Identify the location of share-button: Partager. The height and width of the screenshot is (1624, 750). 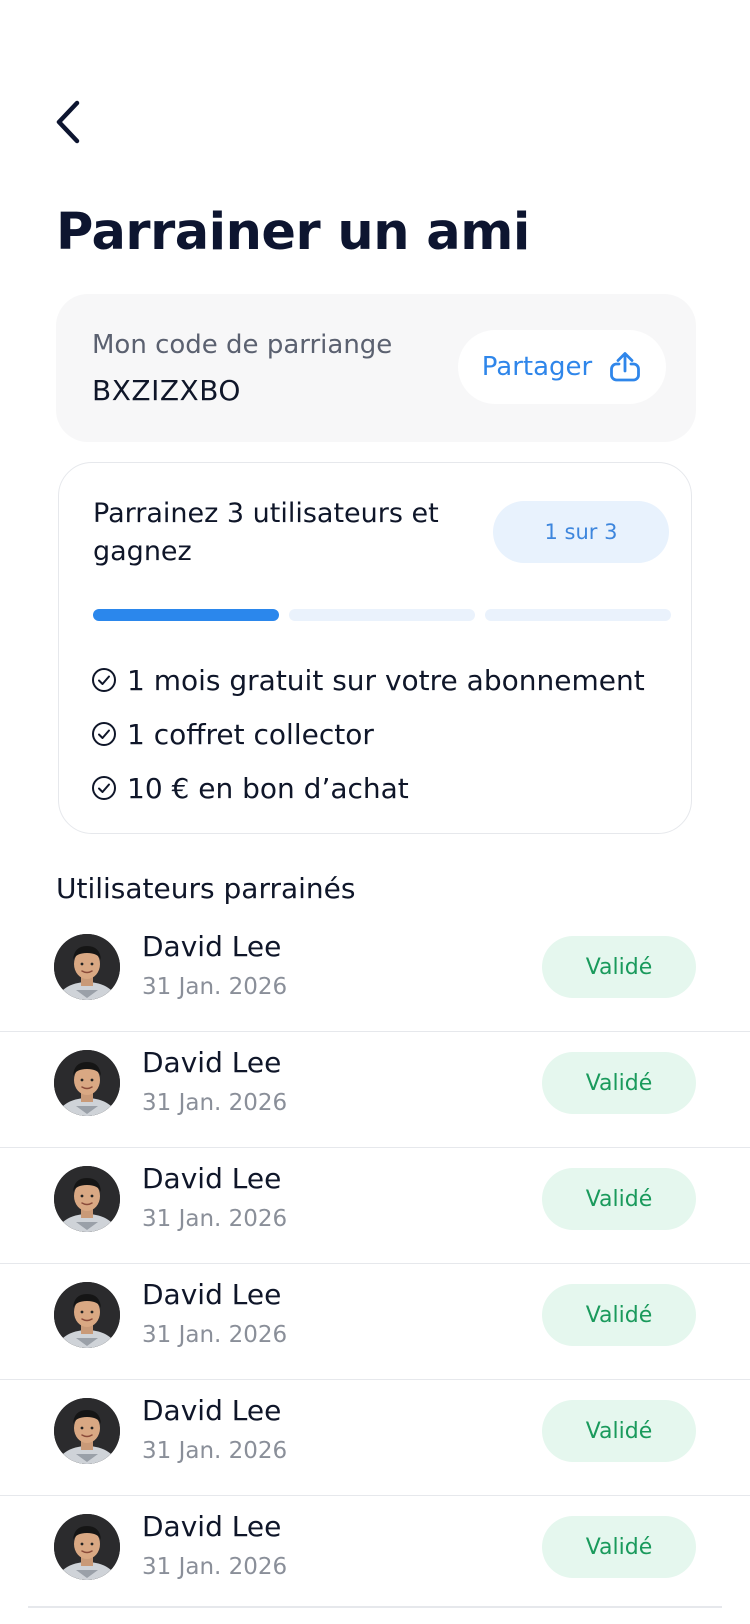
(562, 367).